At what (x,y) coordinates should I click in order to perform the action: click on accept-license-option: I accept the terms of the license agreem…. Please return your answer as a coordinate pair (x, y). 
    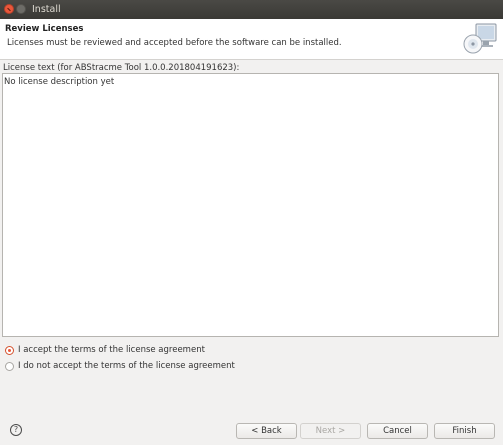
    Looking at the image, I should click on (105, 350).